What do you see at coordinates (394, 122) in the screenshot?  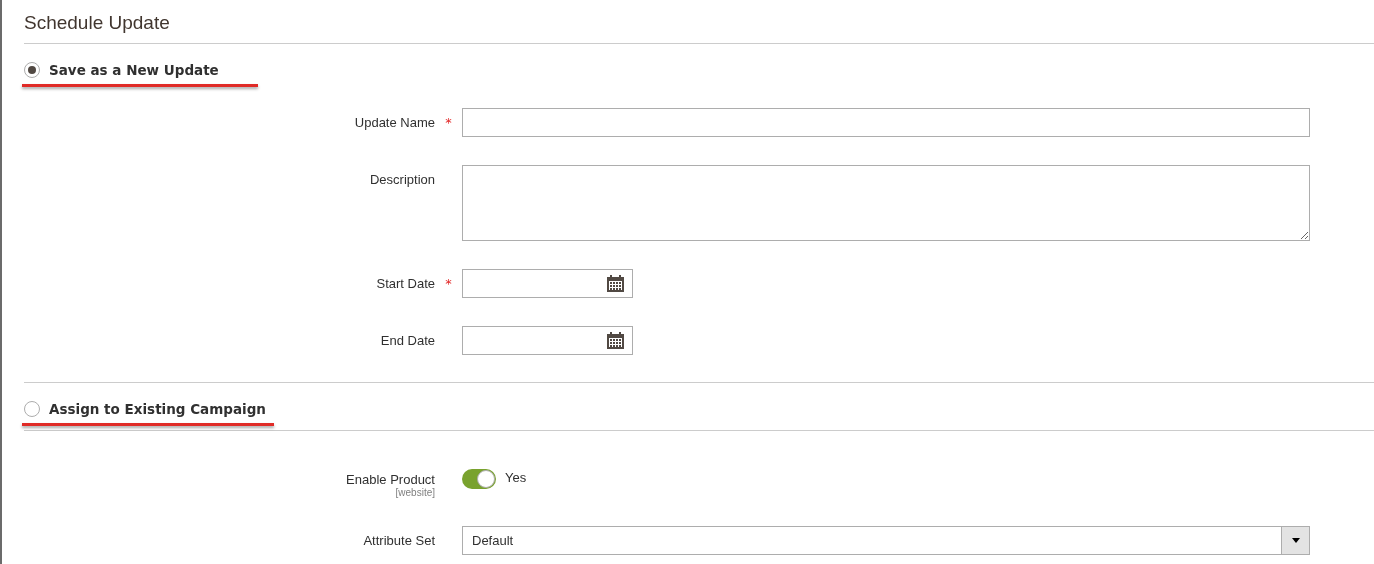 I see `field-label: Update Name` at bounding box center [394, 122].